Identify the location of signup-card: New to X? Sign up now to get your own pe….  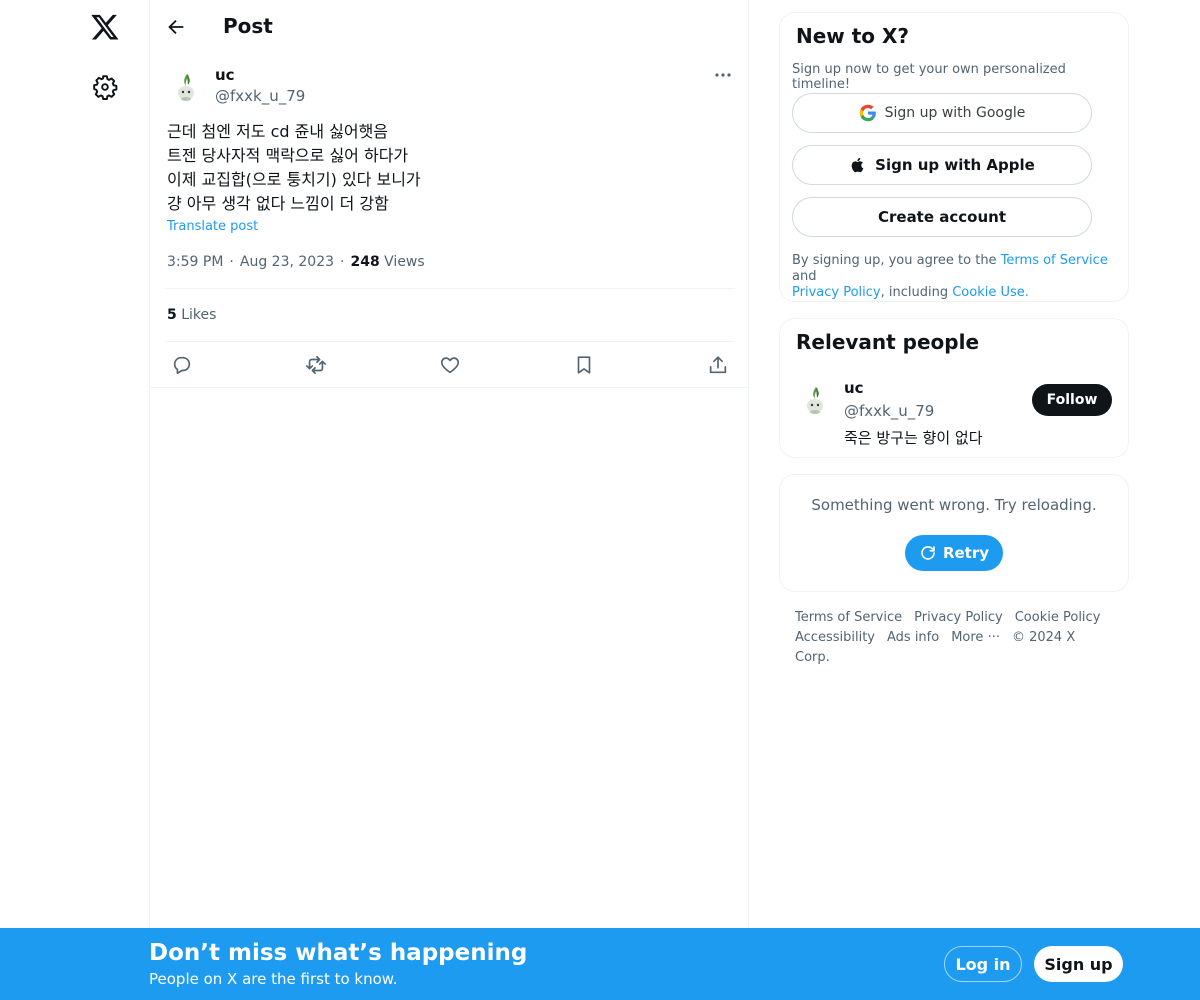
(954, 157).